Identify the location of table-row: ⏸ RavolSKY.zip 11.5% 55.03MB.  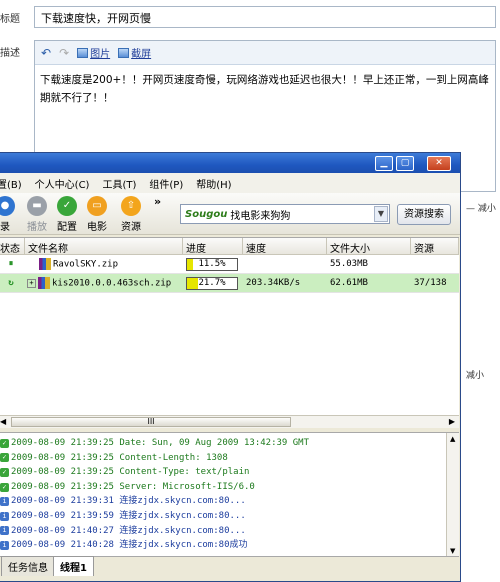
(229, 264).